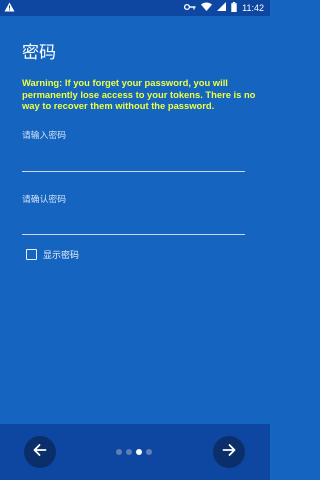  Describe the element at coordinates (234, 8) in the screenshot. I see `battery-icon` at that location.